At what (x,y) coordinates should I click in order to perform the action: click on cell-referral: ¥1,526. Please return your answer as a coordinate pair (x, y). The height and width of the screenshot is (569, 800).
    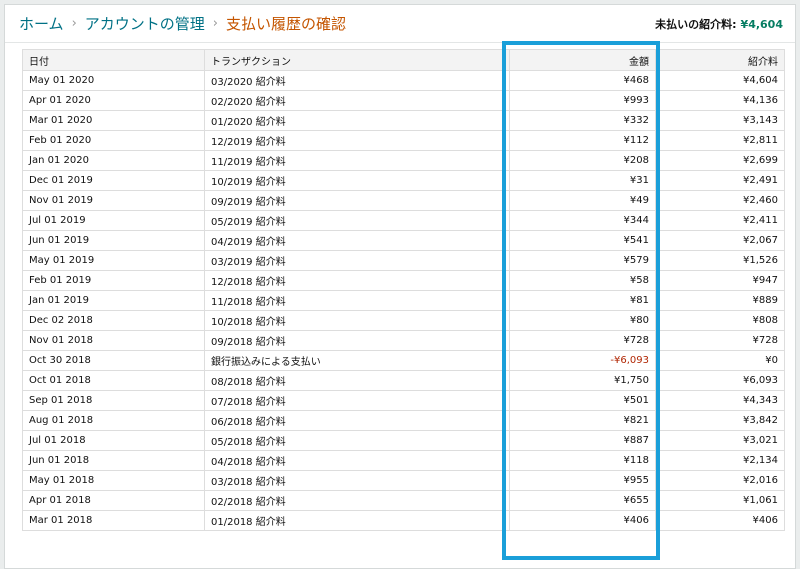
    Looking at the image, I should click on (720, 260).